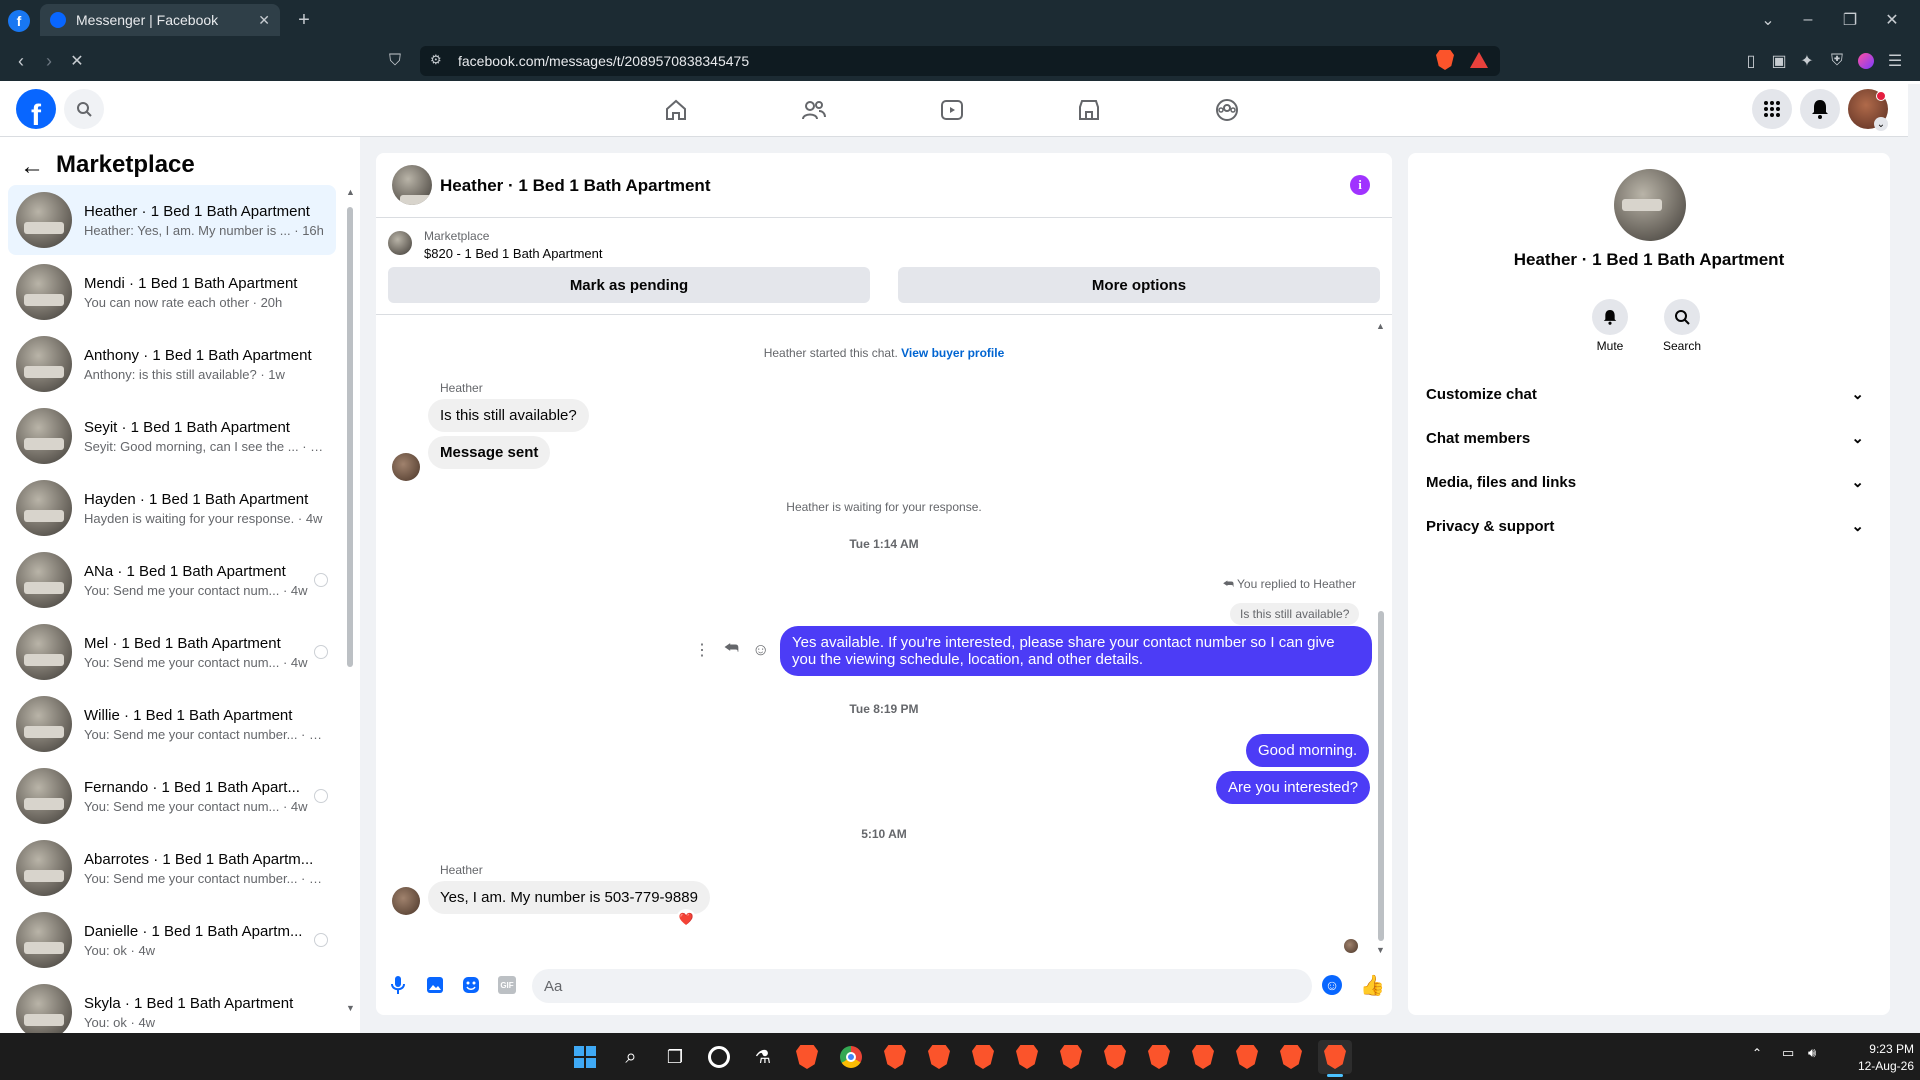  Describe the element at coordinates (1768, 20) in the screenshot. I see `tab-list-chevron-icon: ⌄` at that location.